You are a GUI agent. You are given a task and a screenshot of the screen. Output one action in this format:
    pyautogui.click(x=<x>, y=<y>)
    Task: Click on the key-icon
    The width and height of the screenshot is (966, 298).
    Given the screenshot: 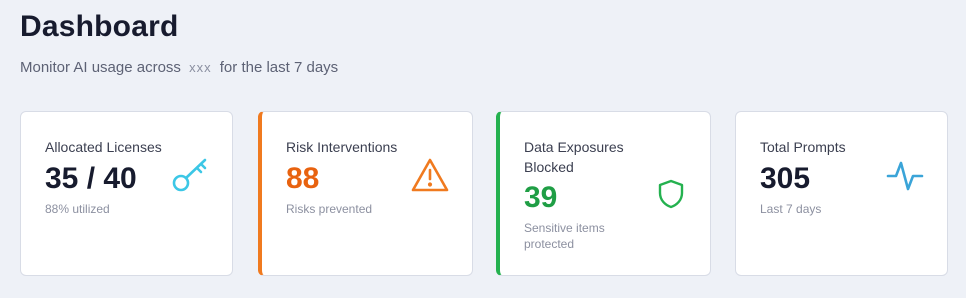 What is the action you would take?
    pyautogui.click(x=190, y=177)
    